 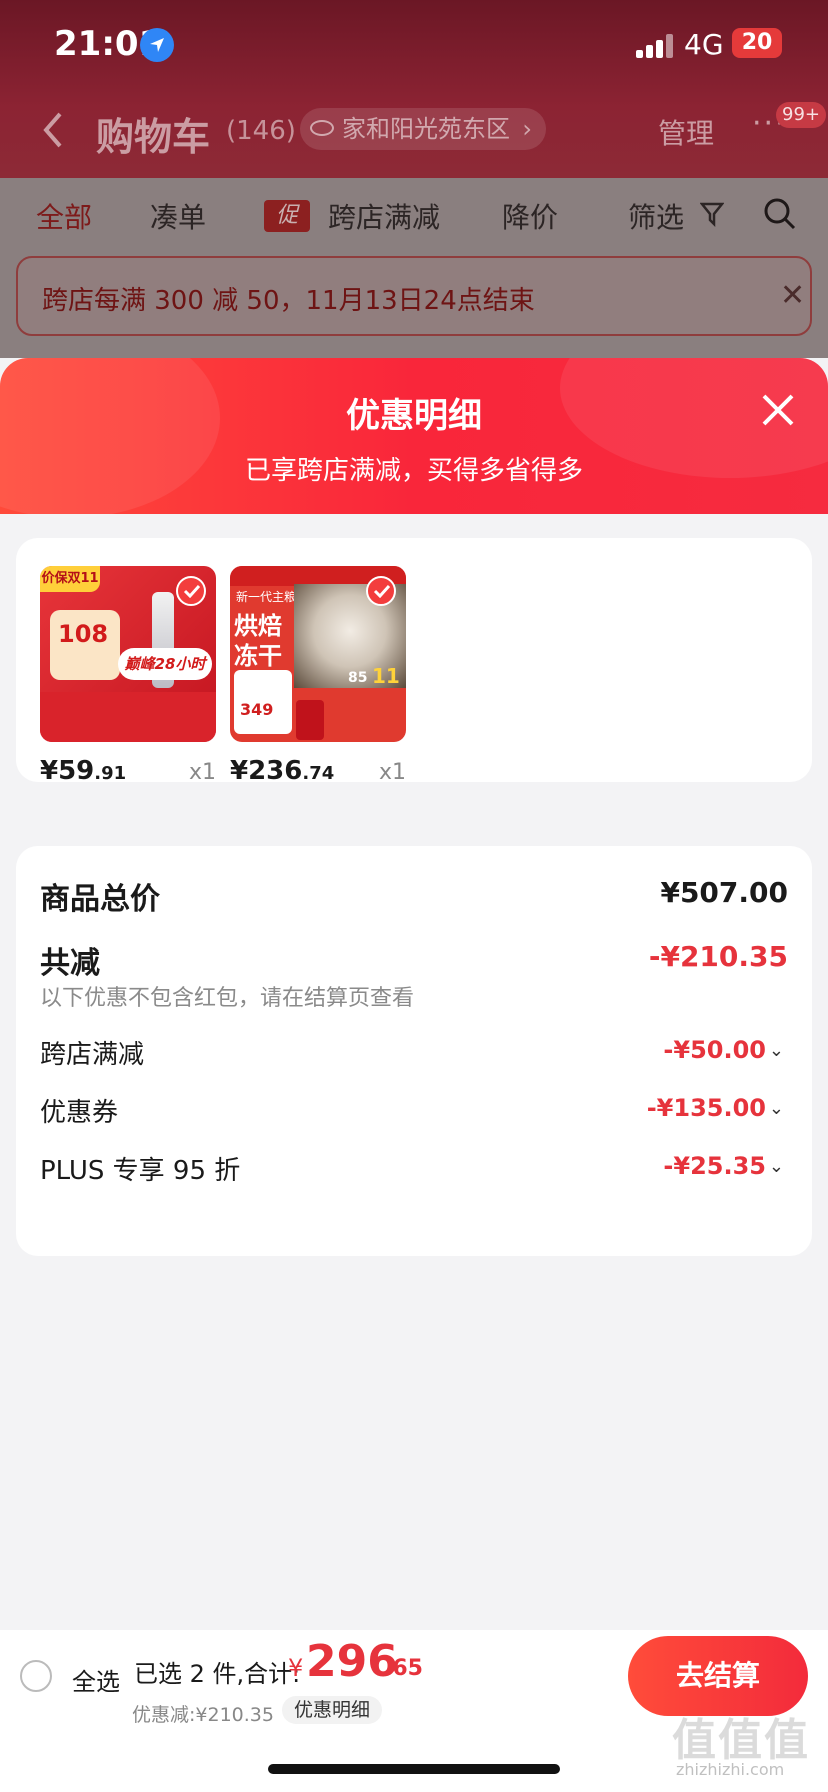 What do you see at coordinates (110, 773) in the screenshot?
I see `price-decimal: .91` at bounding box center [110, 773].